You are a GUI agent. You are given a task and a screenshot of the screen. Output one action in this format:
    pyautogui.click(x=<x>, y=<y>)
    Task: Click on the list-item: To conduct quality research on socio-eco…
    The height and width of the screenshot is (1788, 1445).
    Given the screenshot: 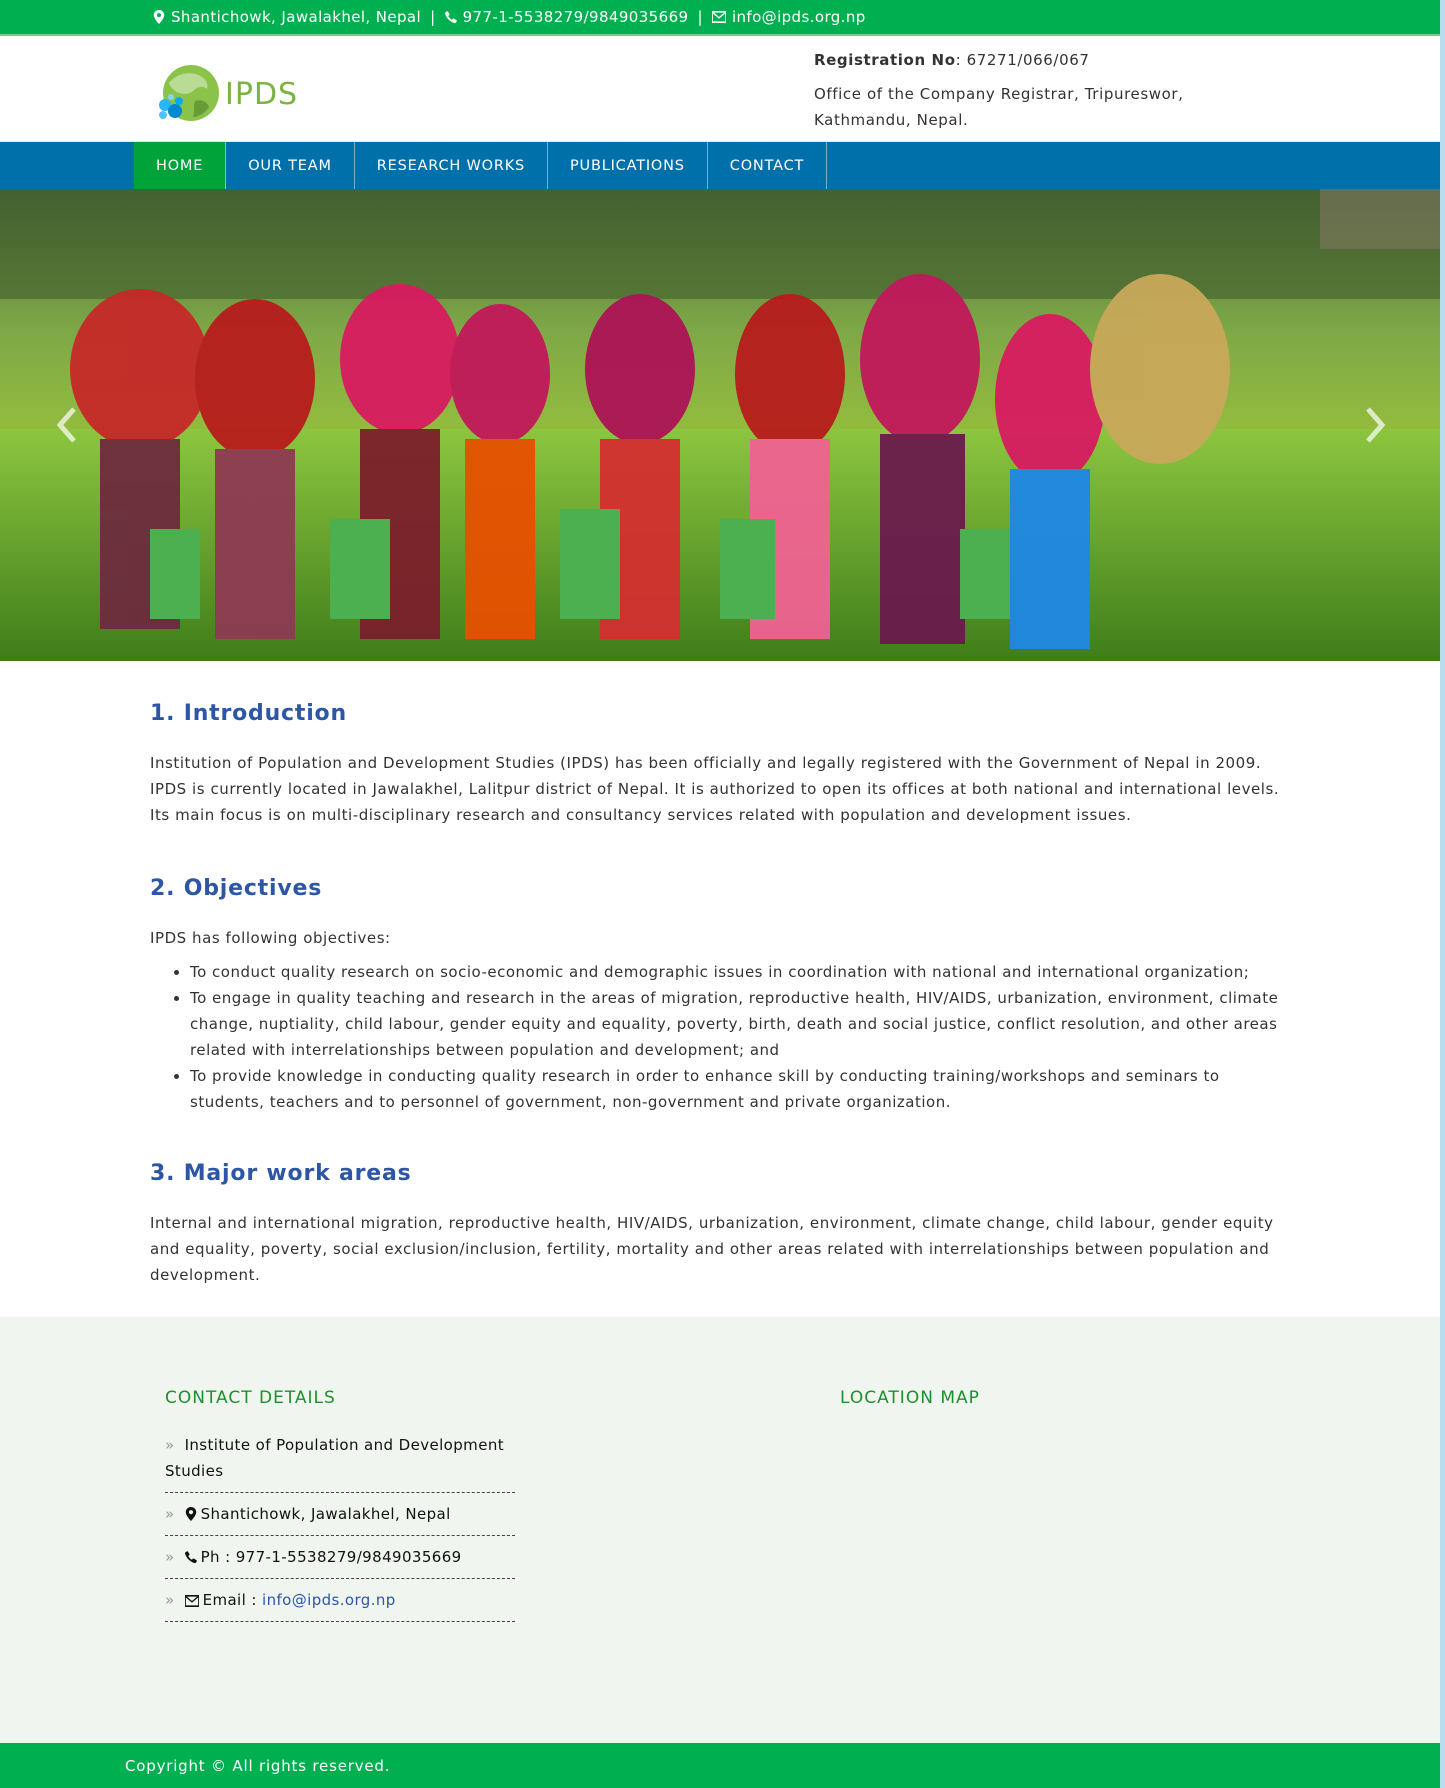 What is the action you would take?
    pyautogui.click(x=740, y=972)
    